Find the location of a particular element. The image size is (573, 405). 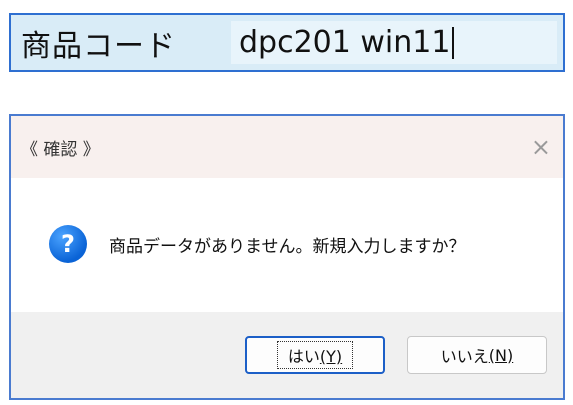

yes-button-shortcut: (Y) is located at coordinates (331, 356).